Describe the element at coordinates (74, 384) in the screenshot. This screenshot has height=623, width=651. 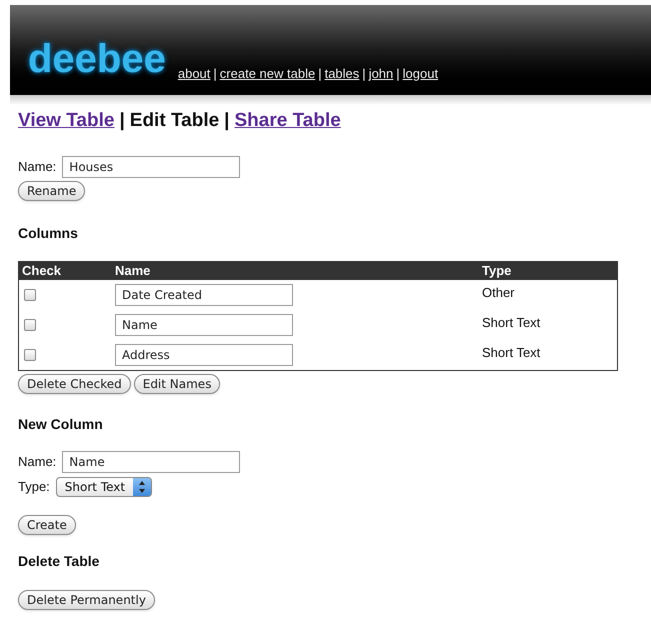
I see `table-action-button: Delete Checked` at that location.